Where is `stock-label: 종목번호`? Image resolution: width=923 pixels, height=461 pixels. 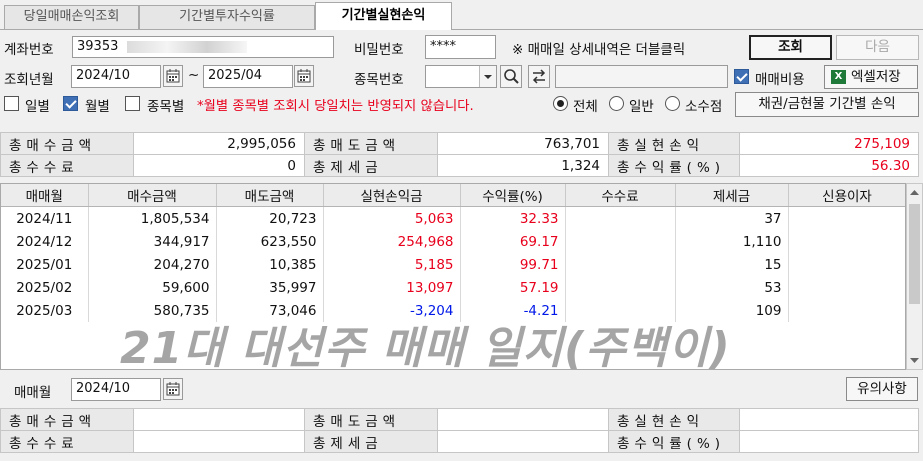
stock-label: 종목번호 is located at coordinates (379, 80).